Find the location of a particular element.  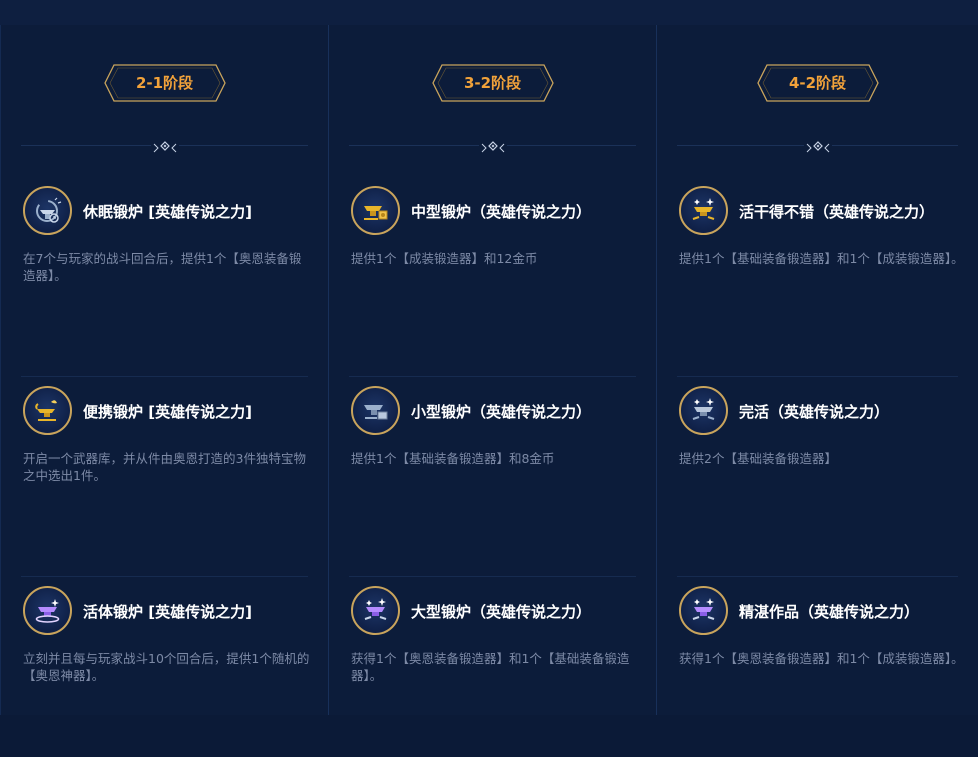

augment-card: 活干得不错（英雄传说之力） 提供1个【基础装备锻造器】和1个【成装锻造器】。 is located at coordinates (820, 257).